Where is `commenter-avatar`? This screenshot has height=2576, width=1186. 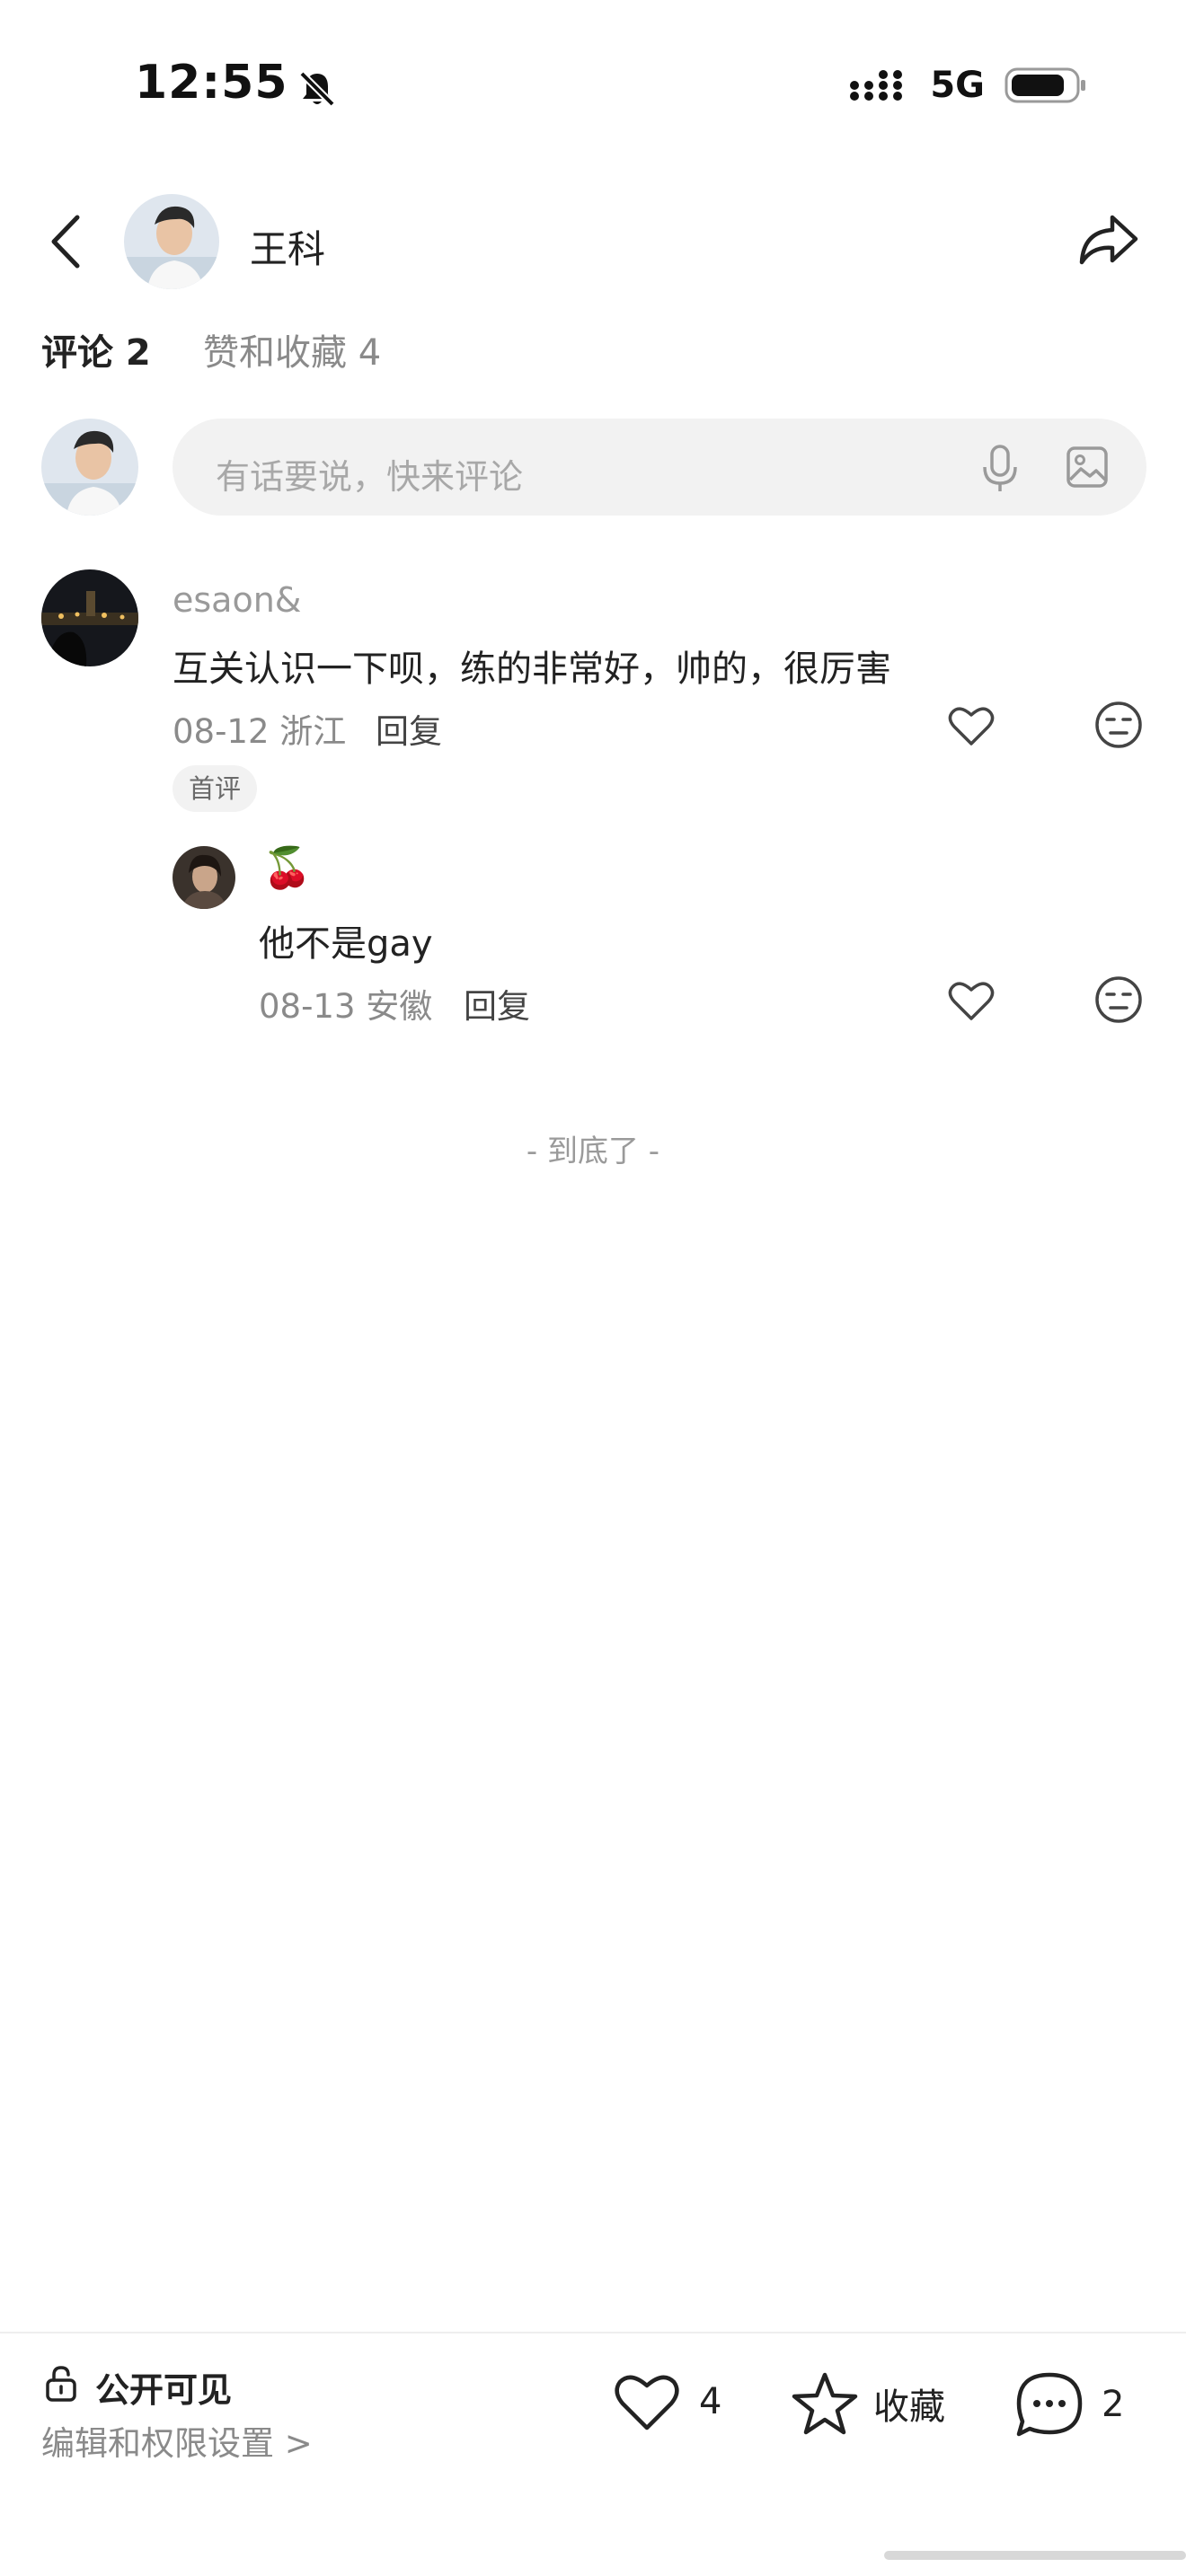 commenter-avatar is located at coordinates (89, 617).